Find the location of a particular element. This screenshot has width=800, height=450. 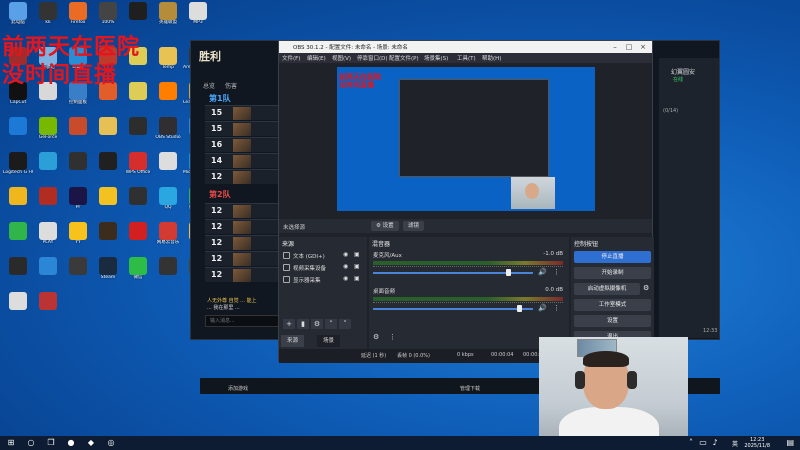

desktop-icon: MP3 is located at coordinates (198, 18).